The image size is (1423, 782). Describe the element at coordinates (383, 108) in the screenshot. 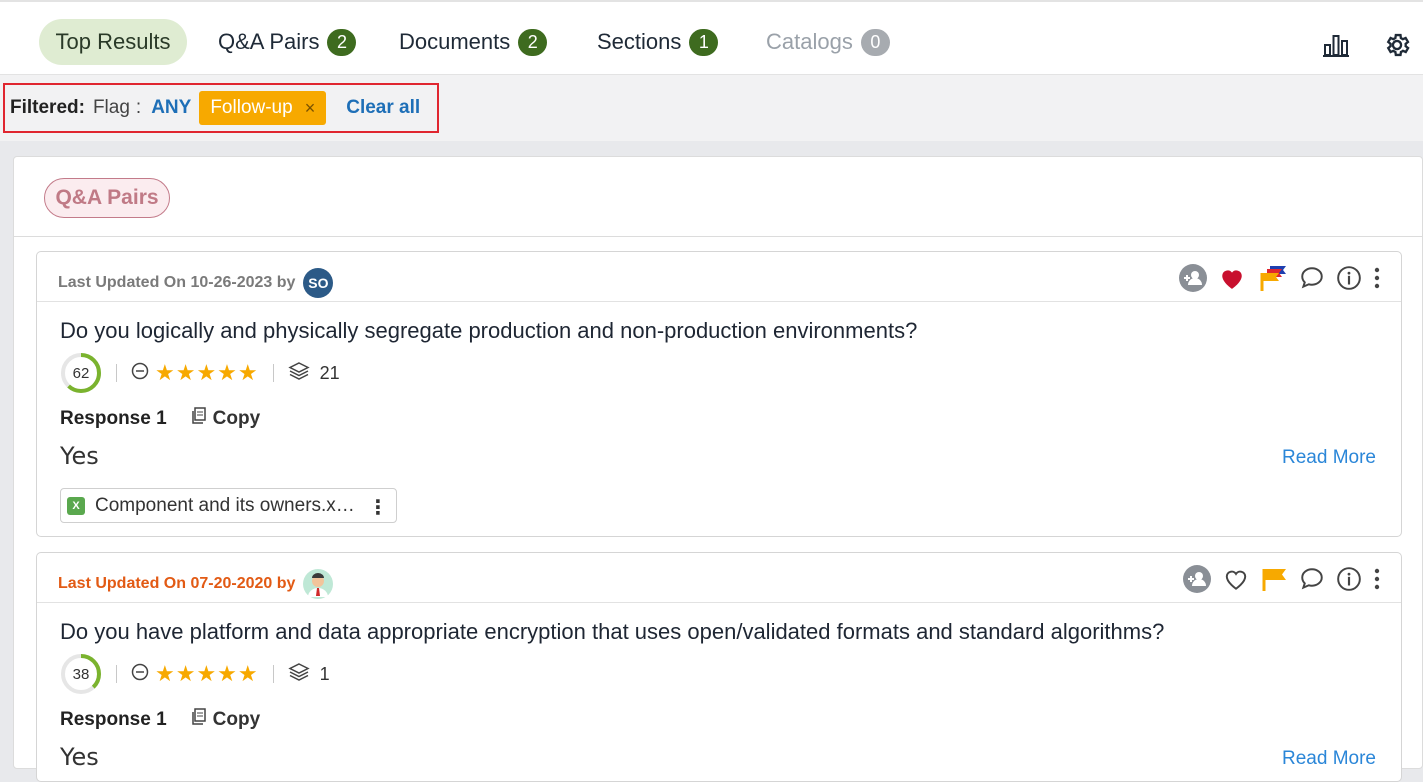

I see `clear-all-link: Clear all` at that location.